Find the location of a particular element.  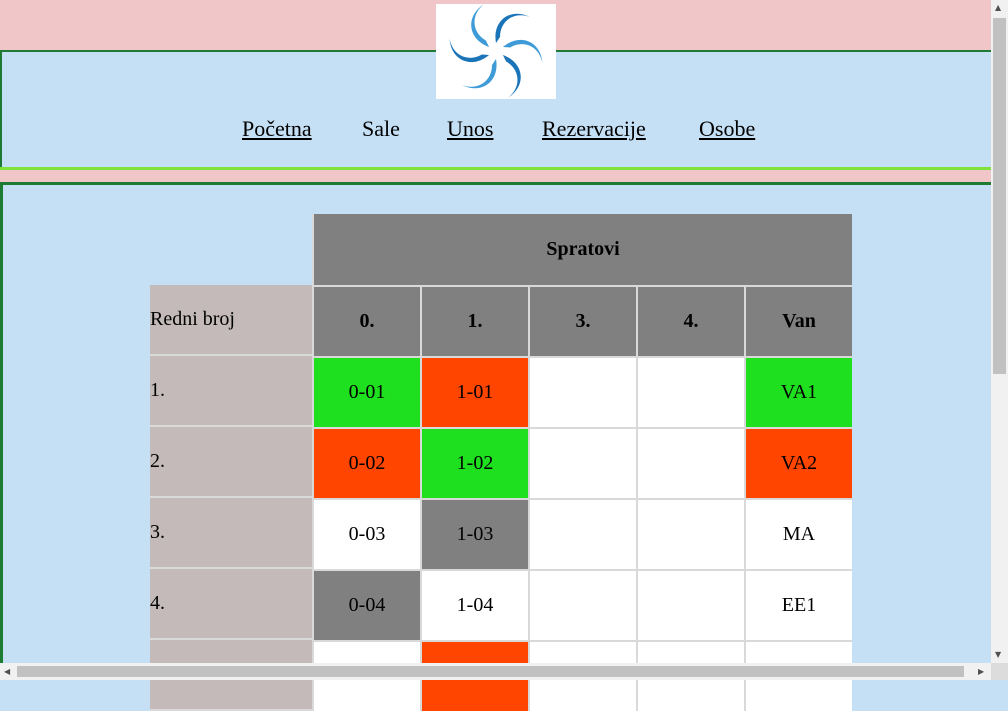

room-cell: VA2 is located at coordinates (798, 462).